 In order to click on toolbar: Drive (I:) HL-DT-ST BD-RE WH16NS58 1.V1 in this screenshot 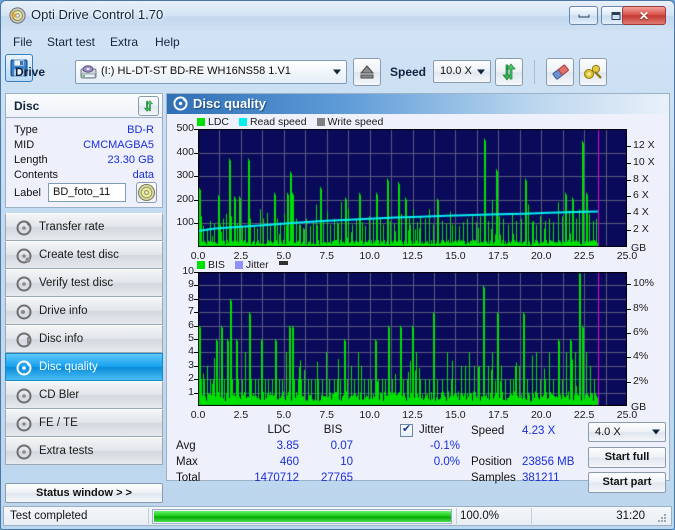, I will do `click(337, 72)`.